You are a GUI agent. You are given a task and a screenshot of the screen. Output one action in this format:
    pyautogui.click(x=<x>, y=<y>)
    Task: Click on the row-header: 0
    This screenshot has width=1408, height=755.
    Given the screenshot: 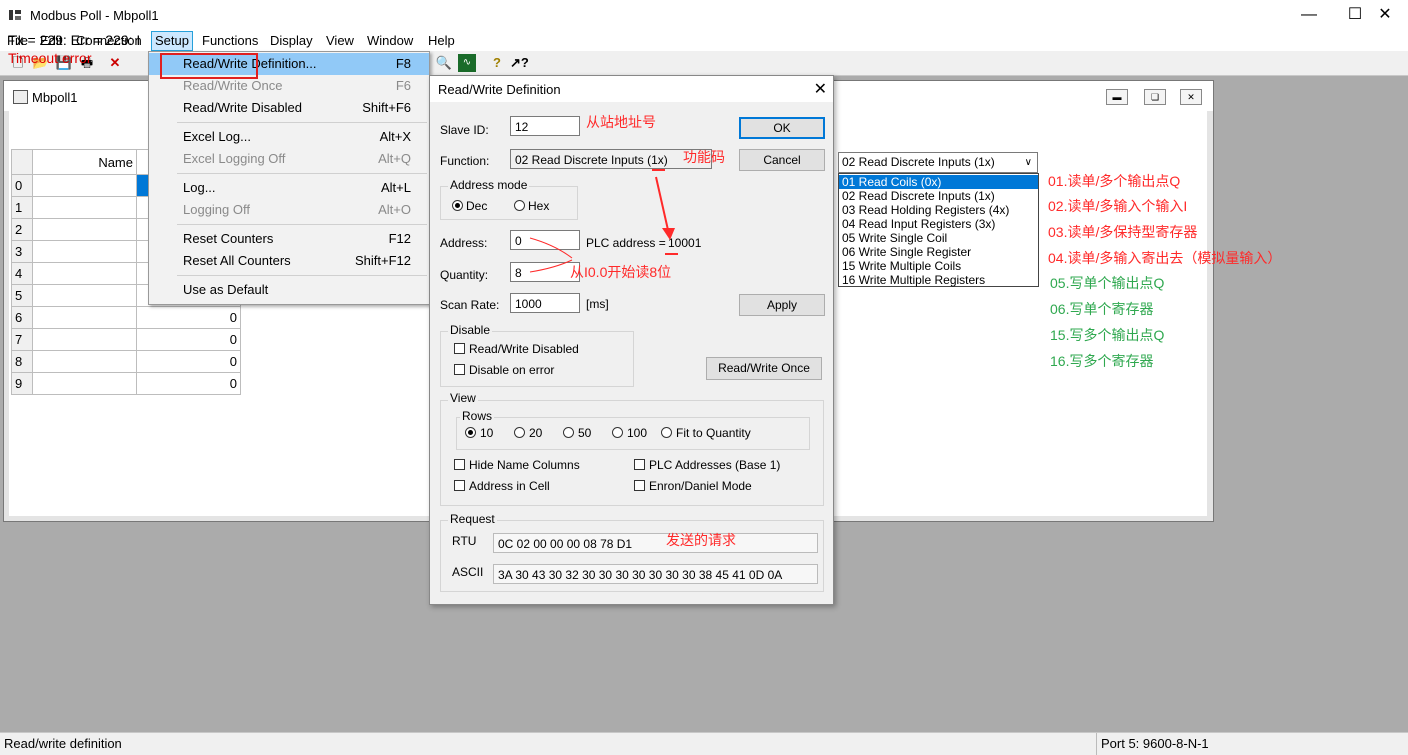 What is the action you would take?
    pyautogui.click(x=22, y=185)
    